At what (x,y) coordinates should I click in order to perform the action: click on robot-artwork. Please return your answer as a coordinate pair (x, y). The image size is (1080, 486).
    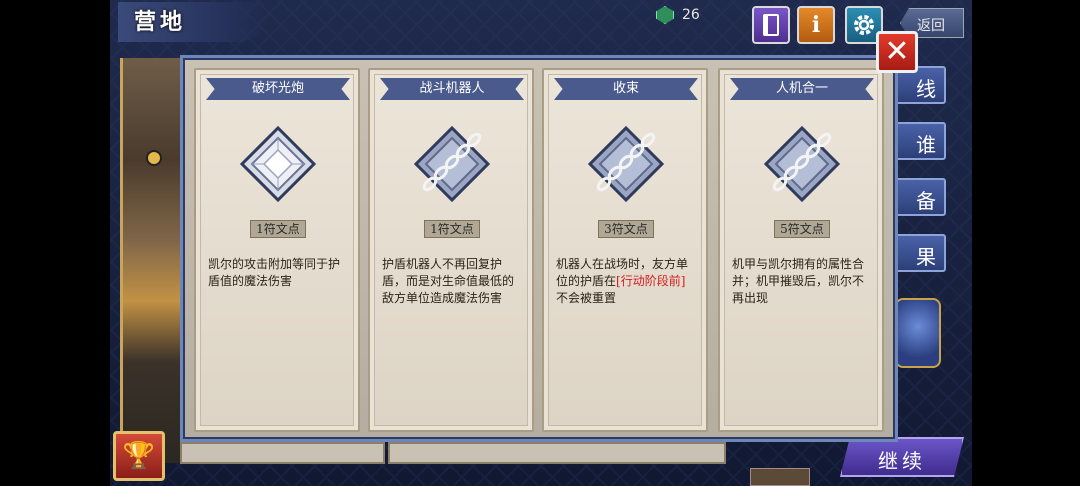
    Looking at the image, I should click on (152, 260).